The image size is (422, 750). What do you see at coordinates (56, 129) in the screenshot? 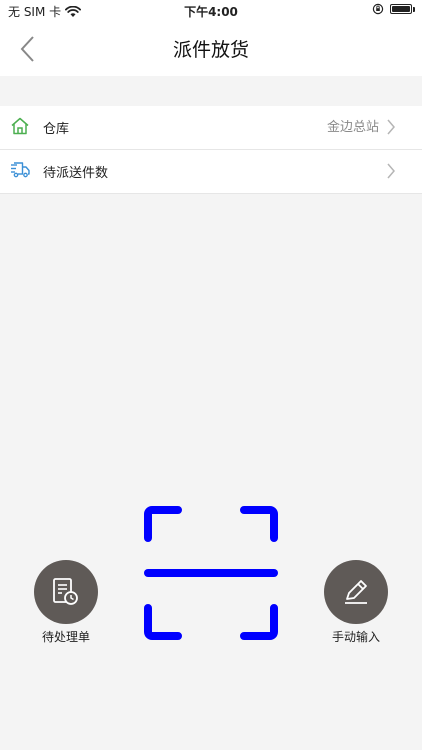
I see `warehouse-label: 仓库` at bounding box center [56, 129].